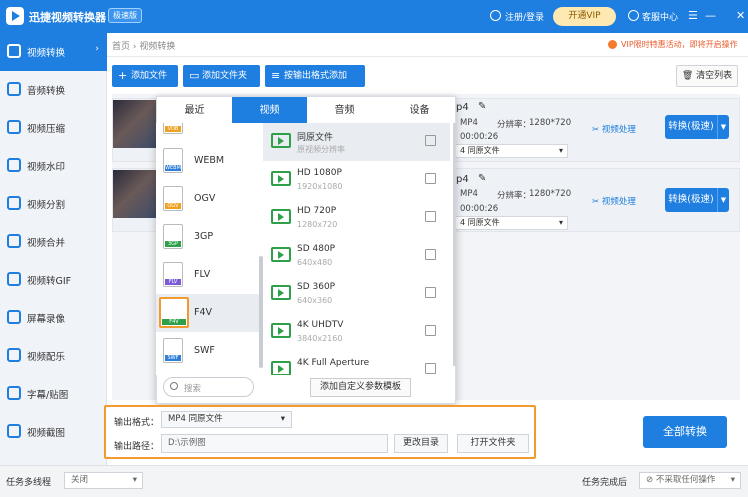  What do you see at coordinates (14, 51) in the screenshot?
I see `video-convert-icon` at bounding box center [14, 51].